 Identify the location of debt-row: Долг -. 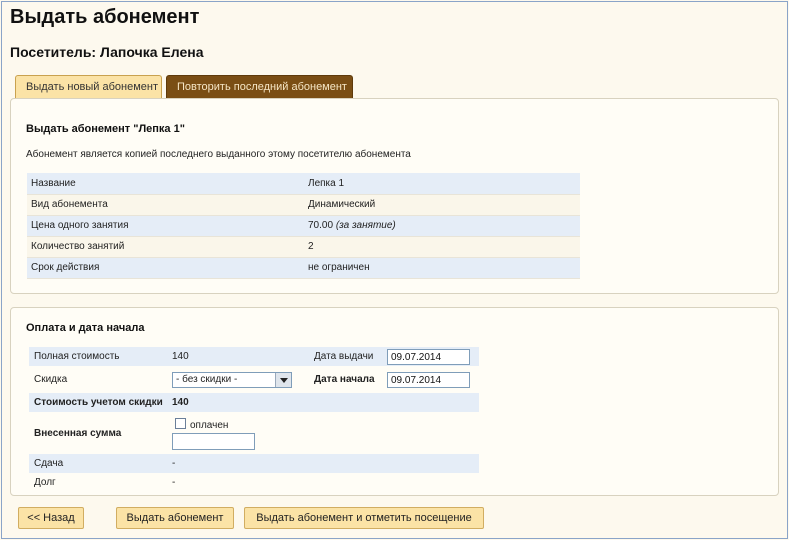
(254, 482).